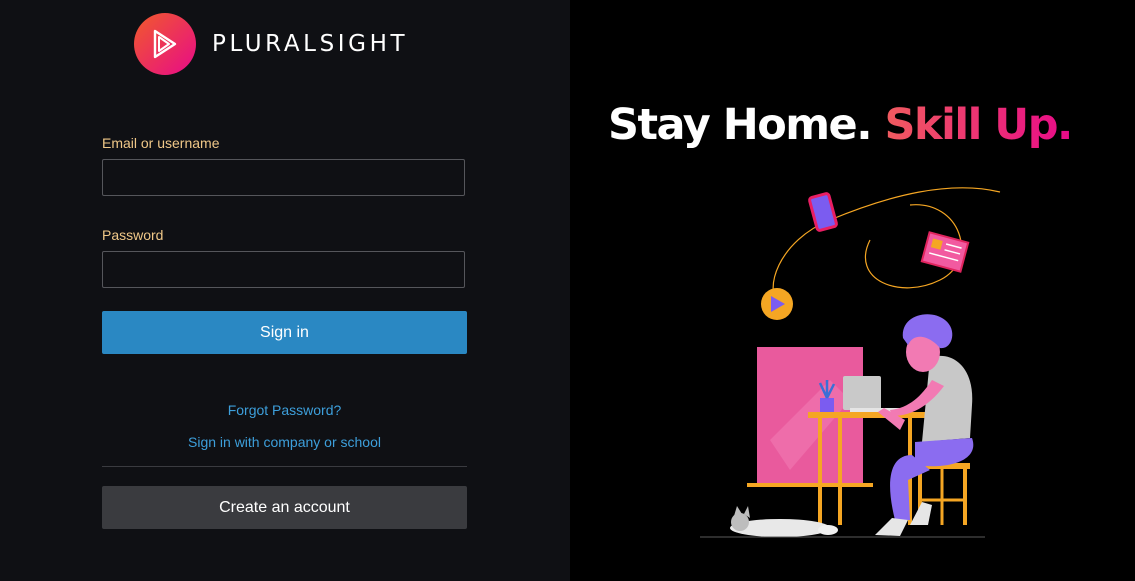  What do you see at coordinates (283, 269) in the screenshot?
I see `password-field` at bounding box center [283, 269].